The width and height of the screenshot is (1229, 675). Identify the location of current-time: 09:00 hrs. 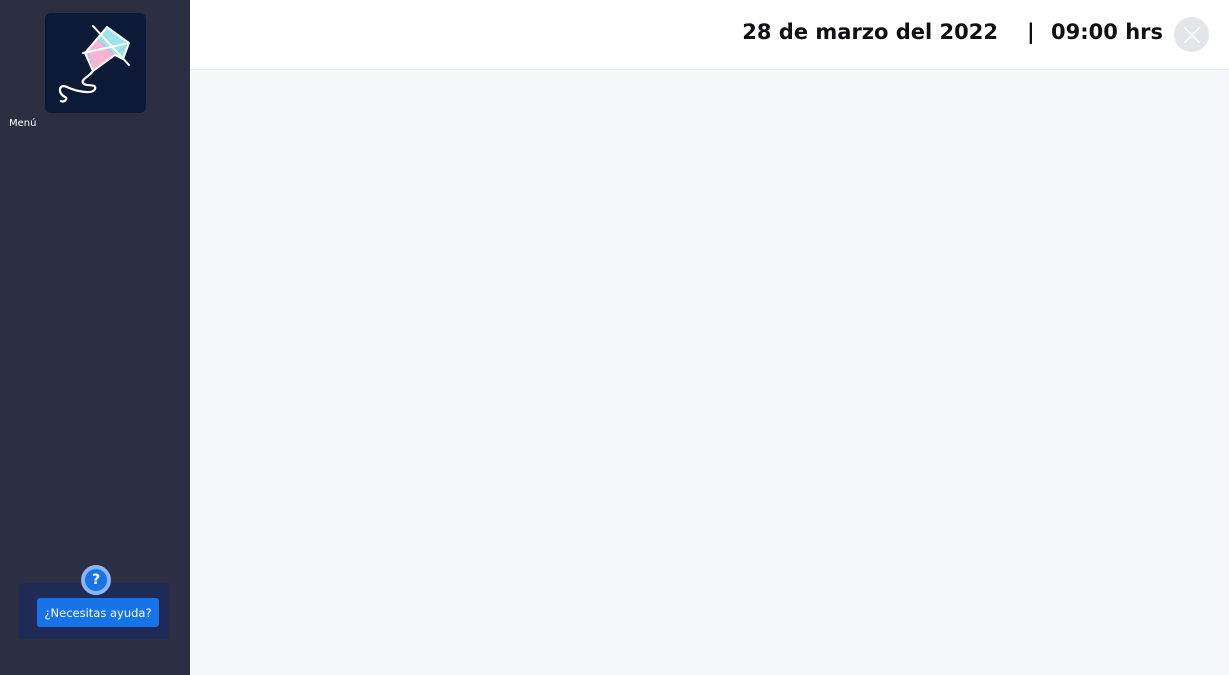
(1107, 32).